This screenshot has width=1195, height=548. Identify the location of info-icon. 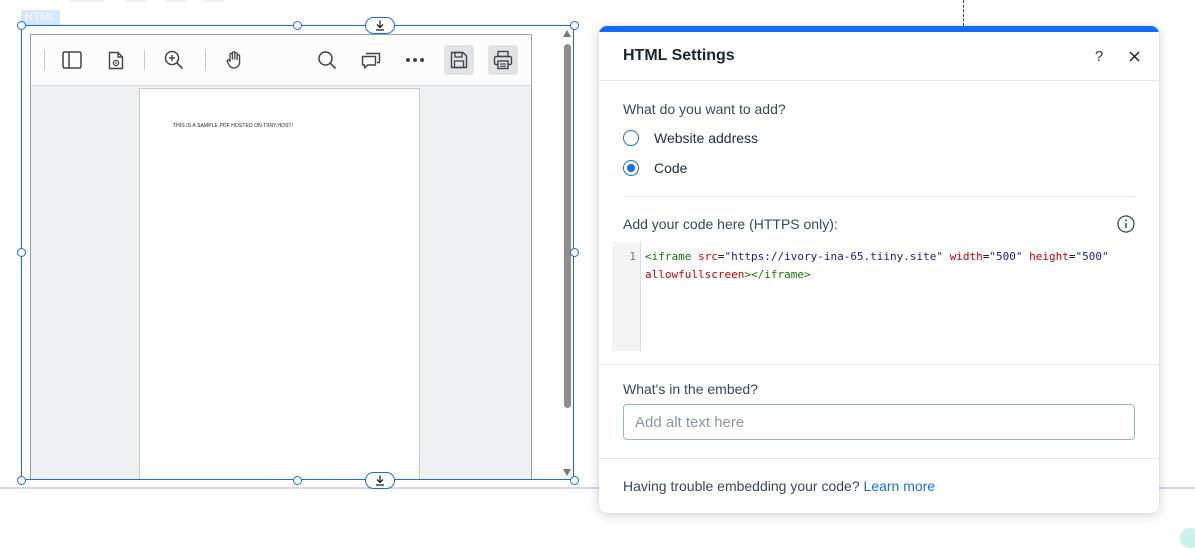
(1126, 224).